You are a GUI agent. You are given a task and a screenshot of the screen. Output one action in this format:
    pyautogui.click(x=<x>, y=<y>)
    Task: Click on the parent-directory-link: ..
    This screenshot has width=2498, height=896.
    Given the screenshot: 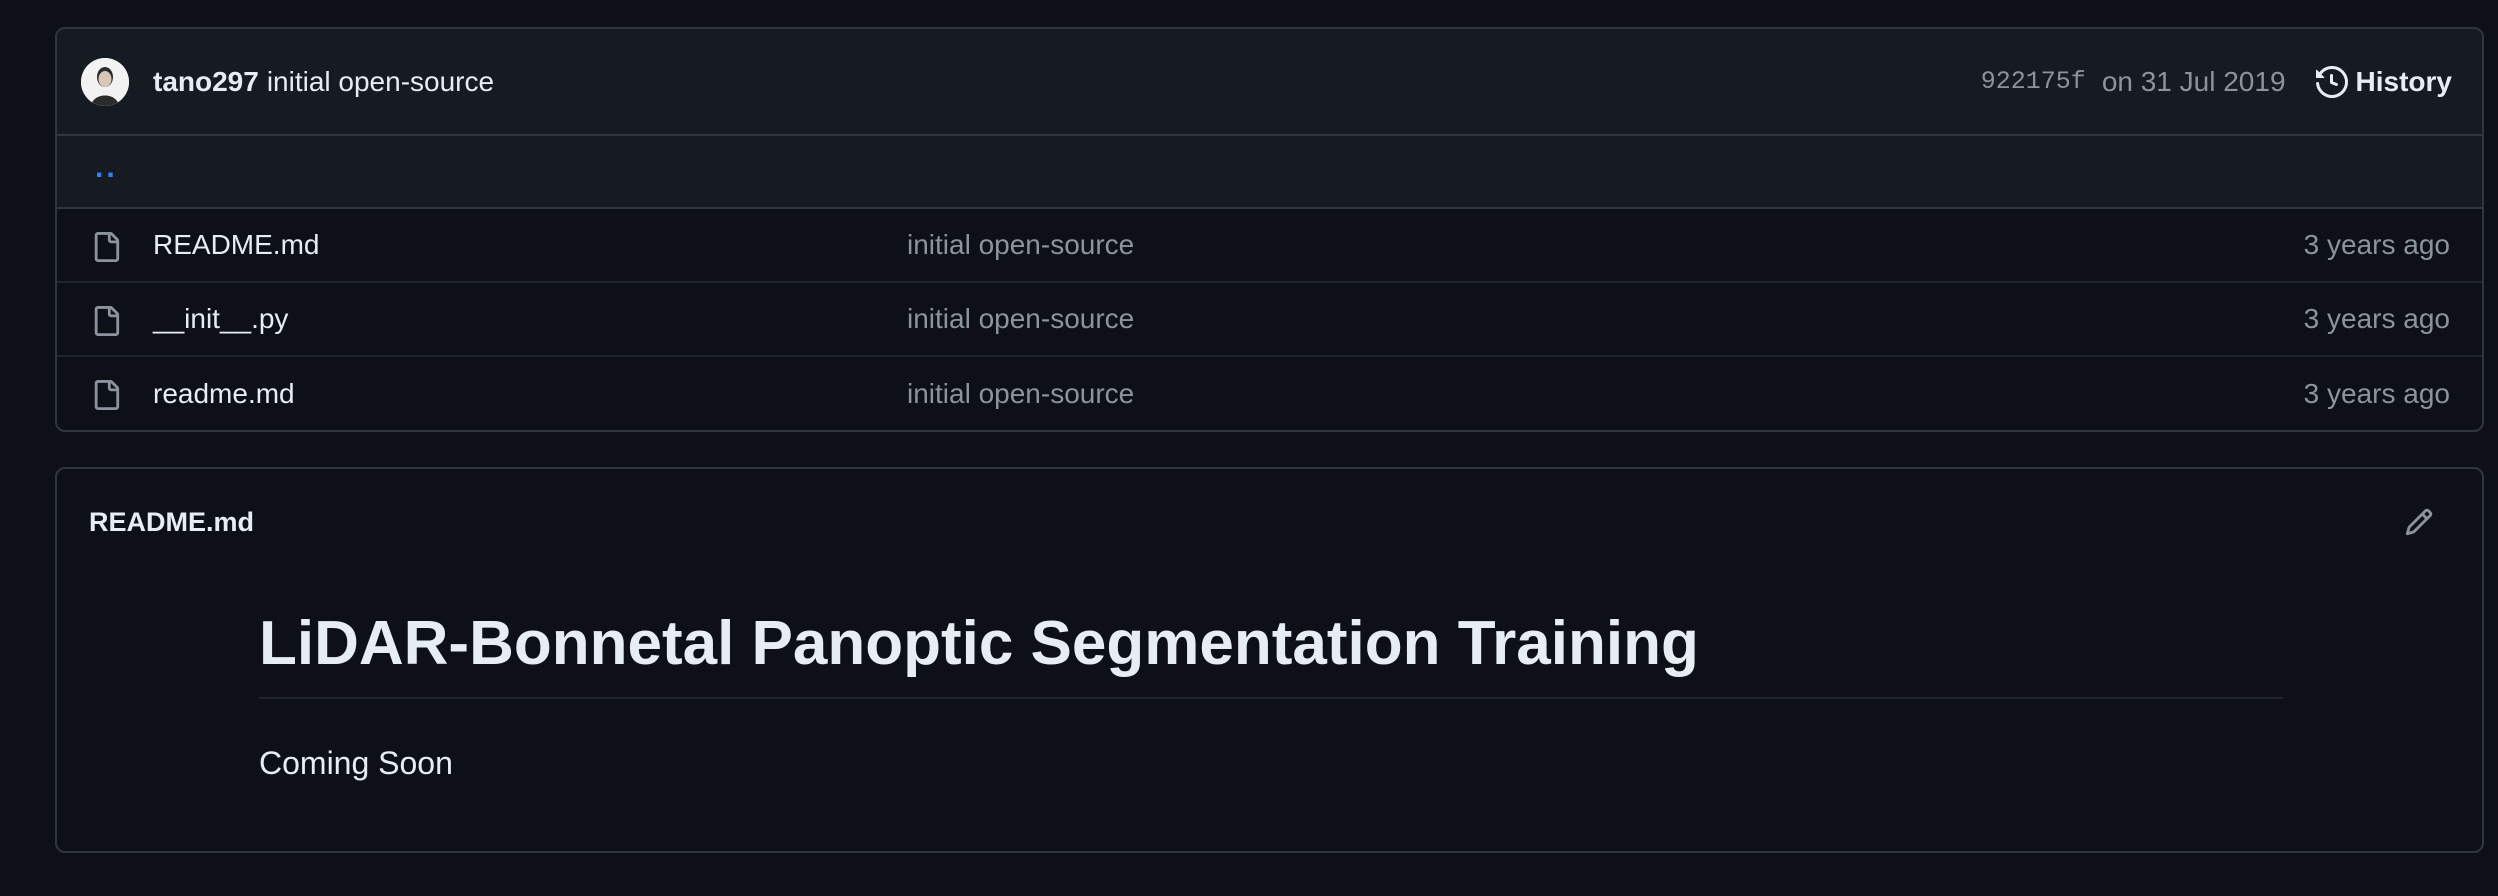 What is the action you would take?
    pyautogui.click(x=106, y=168)
    